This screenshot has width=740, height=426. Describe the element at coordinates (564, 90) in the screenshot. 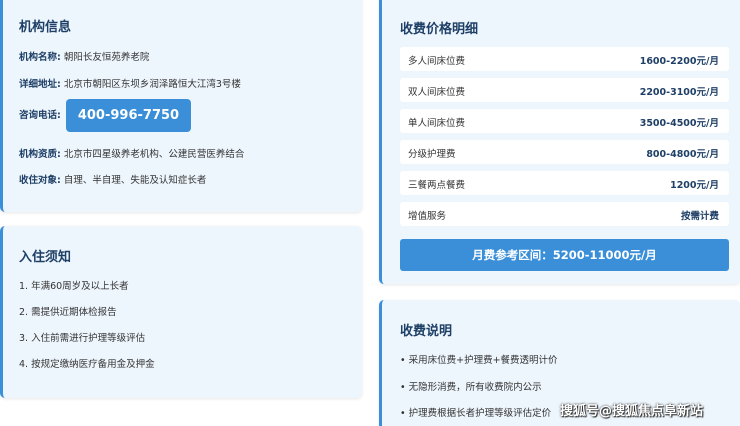

I see `price-row: 双人间床位费 2200-3100元/月` at that location.